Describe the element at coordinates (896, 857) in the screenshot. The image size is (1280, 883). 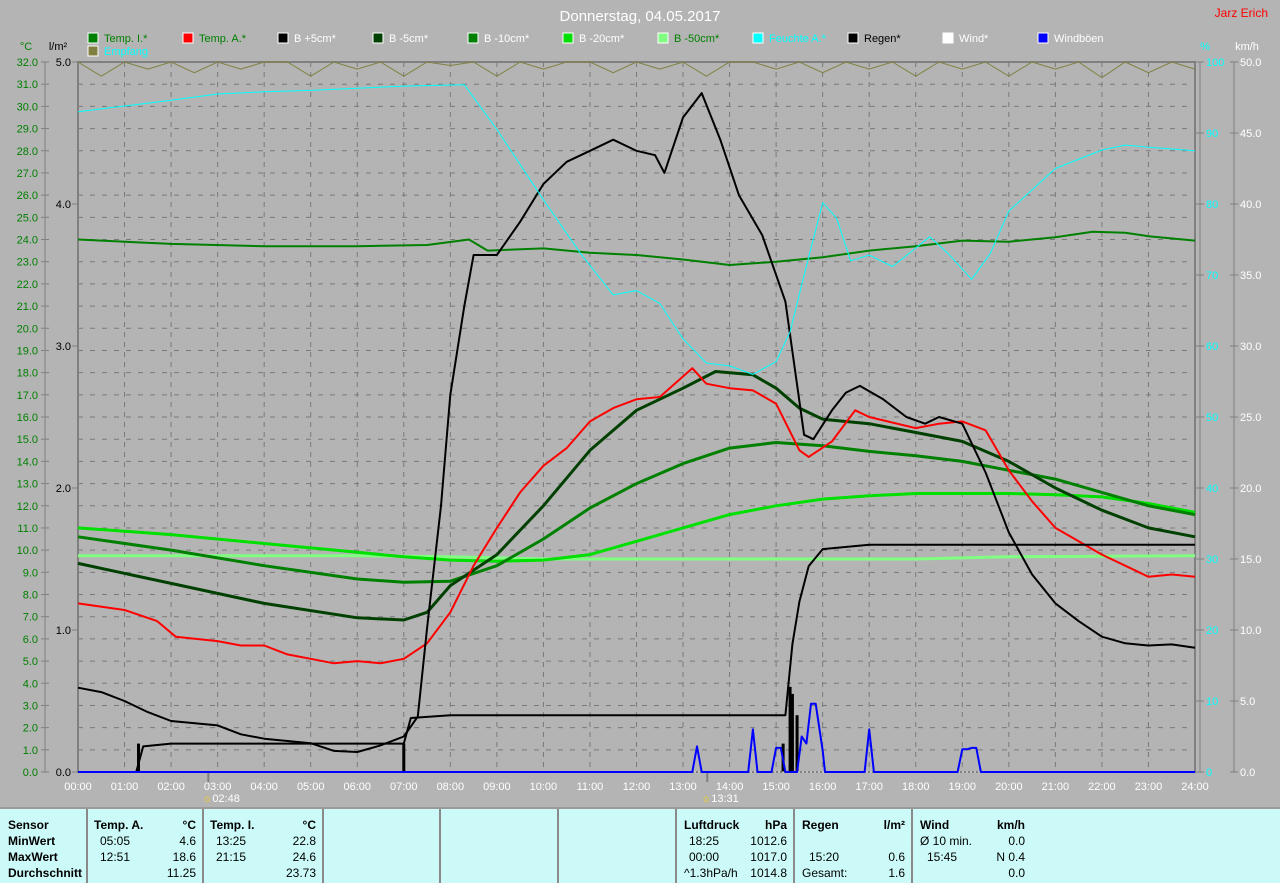
I see `rain-max: 0.6` at that location.